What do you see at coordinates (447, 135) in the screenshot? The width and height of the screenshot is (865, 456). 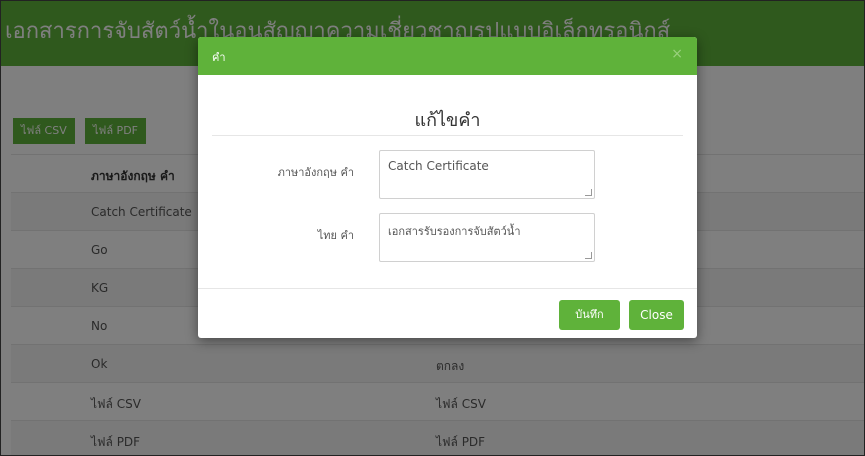 I see `title-divider` at bounding box center [447, 135].